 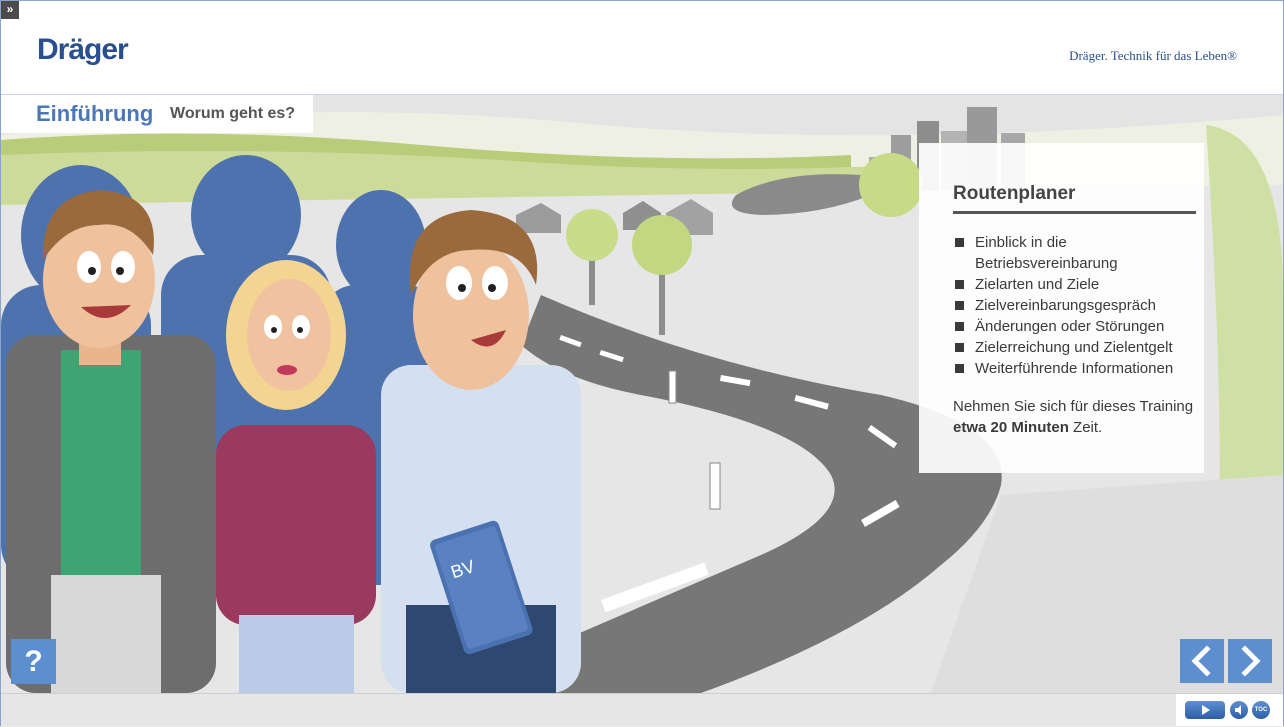 I want to click on play-button, so click(x=1205, y=710).